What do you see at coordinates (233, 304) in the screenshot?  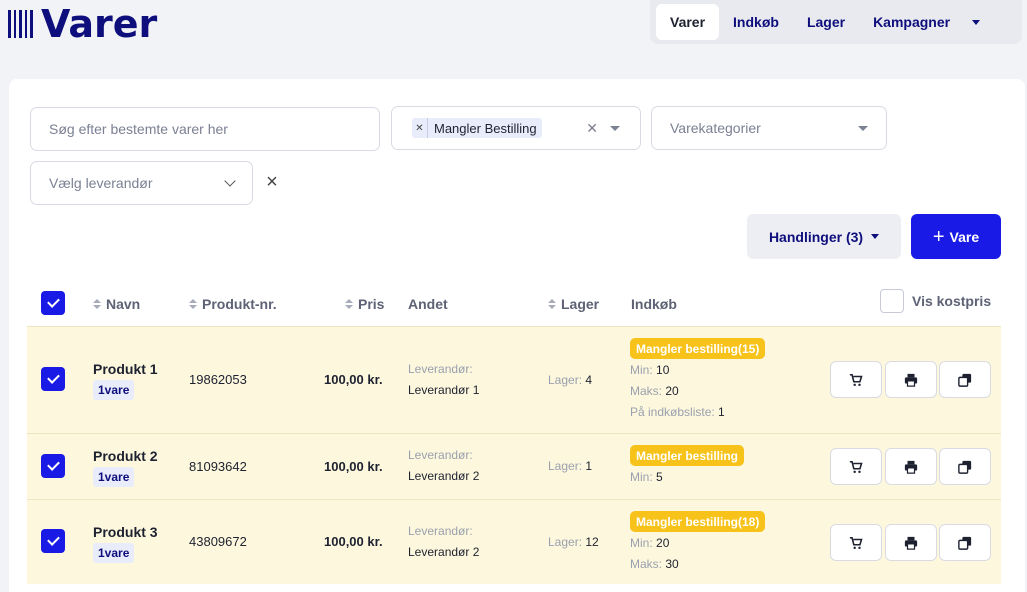 I see `column-header-produkt-nr: Produkt-nr.` at bounding box center [233, 304].